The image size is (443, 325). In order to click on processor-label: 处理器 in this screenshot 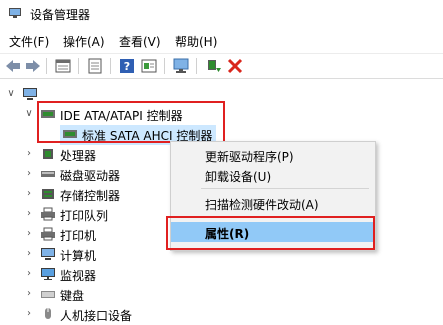, I will do `click(78, 156)`.